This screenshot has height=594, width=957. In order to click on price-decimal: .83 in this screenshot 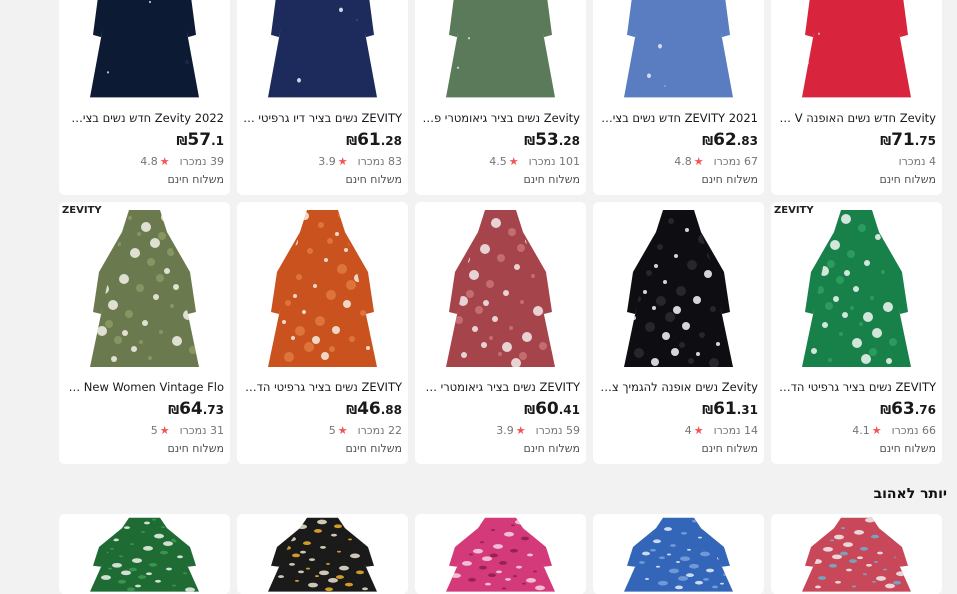, I will do `click(747, 141)`.